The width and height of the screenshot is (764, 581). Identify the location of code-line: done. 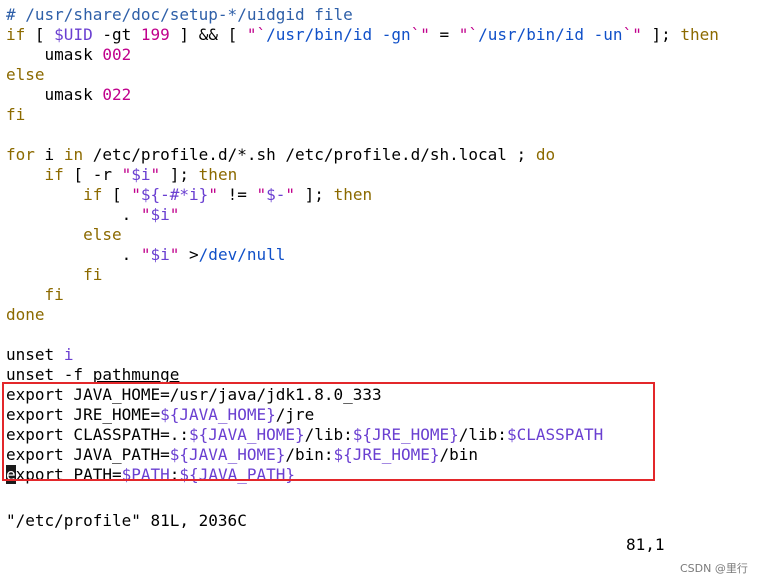
(25, 315).